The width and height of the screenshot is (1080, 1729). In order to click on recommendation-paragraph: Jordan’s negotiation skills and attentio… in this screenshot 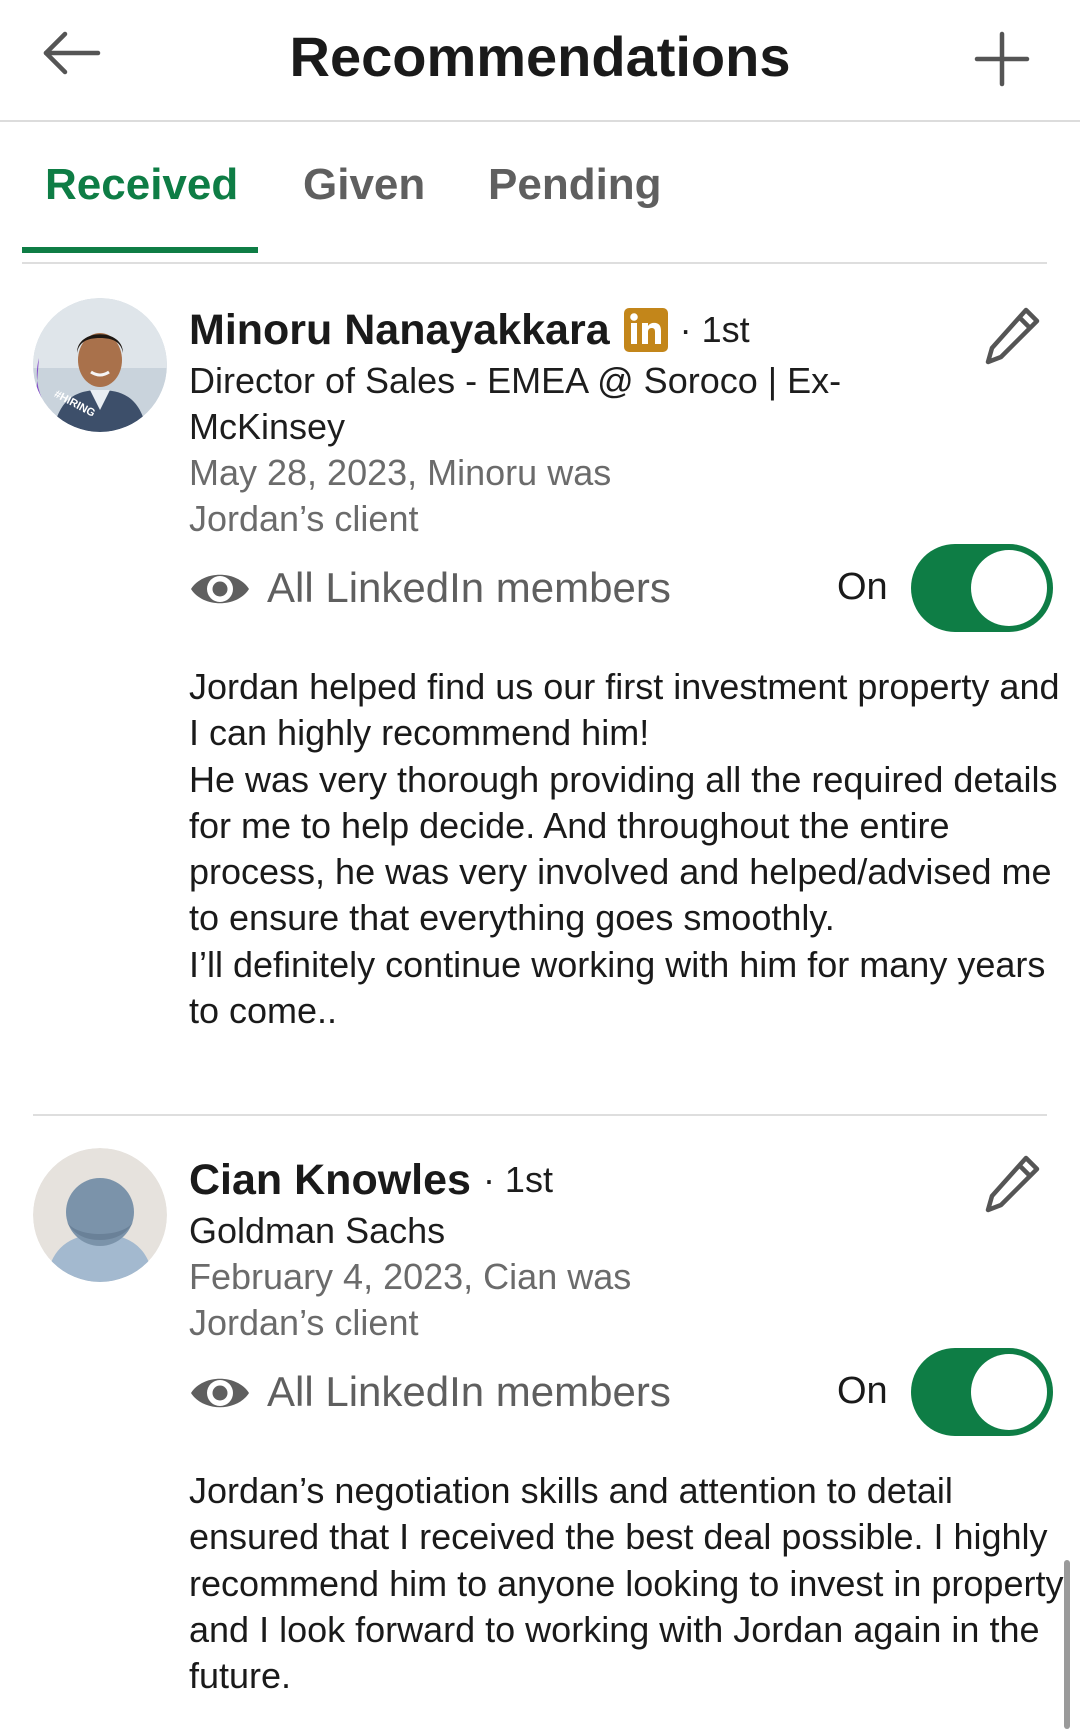, I will do `click(626, 1583)`.